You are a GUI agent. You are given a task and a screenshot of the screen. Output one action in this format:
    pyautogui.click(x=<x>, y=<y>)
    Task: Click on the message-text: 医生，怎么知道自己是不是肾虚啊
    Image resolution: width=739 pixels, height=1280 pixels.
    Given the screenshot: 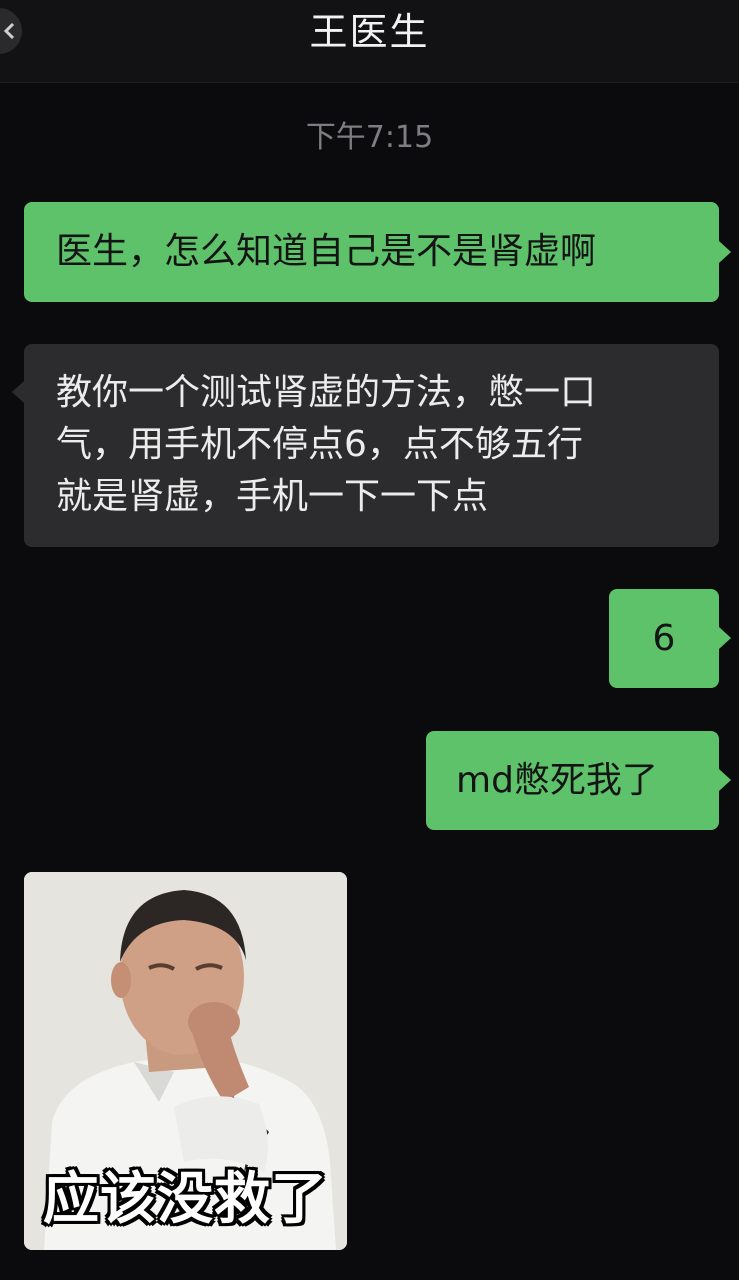 What is the action you would take?
    pyautogui.click(x=326, y=251)
    